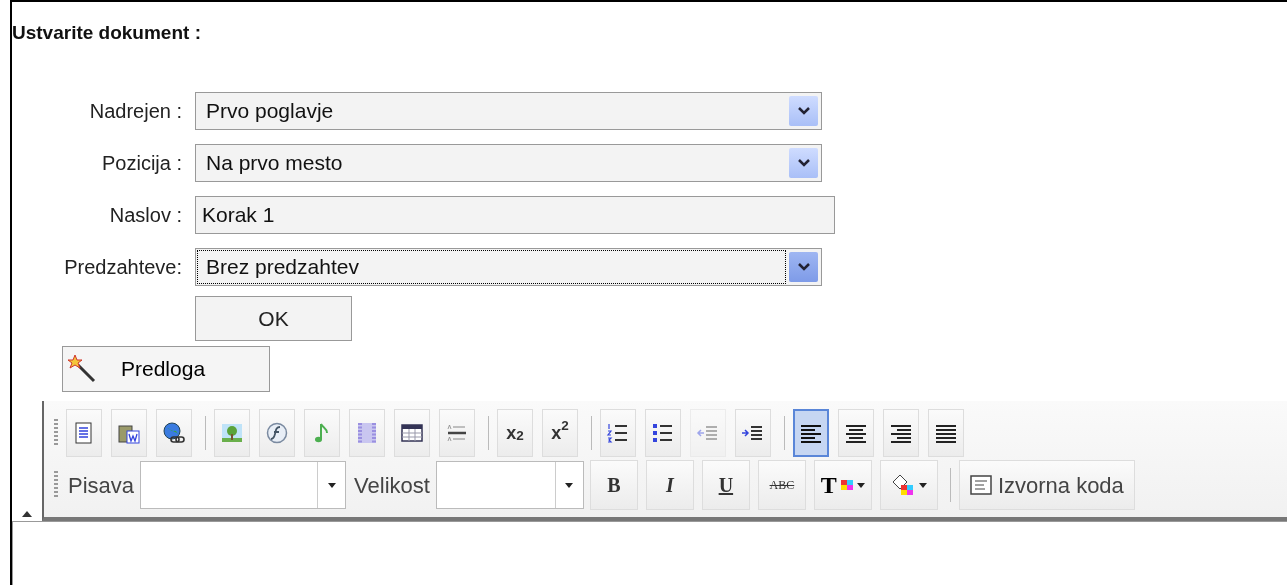 This screenshot has height=585, width=1287. I want to click on text-color-button: T, so click(842, 485).